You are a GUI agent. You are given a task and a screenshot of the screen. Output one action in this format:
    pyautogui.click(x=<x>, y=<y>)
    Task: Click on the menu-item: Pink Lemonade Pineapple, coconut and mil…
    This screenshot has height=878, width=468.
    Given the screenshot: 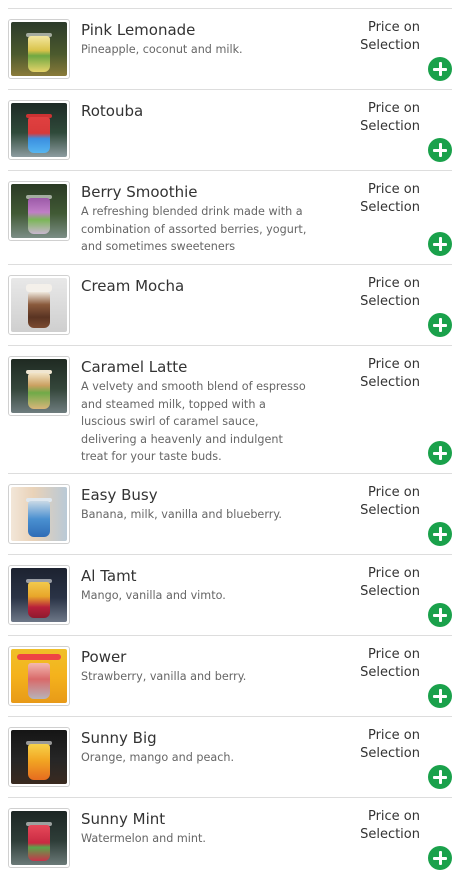 What is the action you would take?
    pyautogui.click(x=230, y=48)
    